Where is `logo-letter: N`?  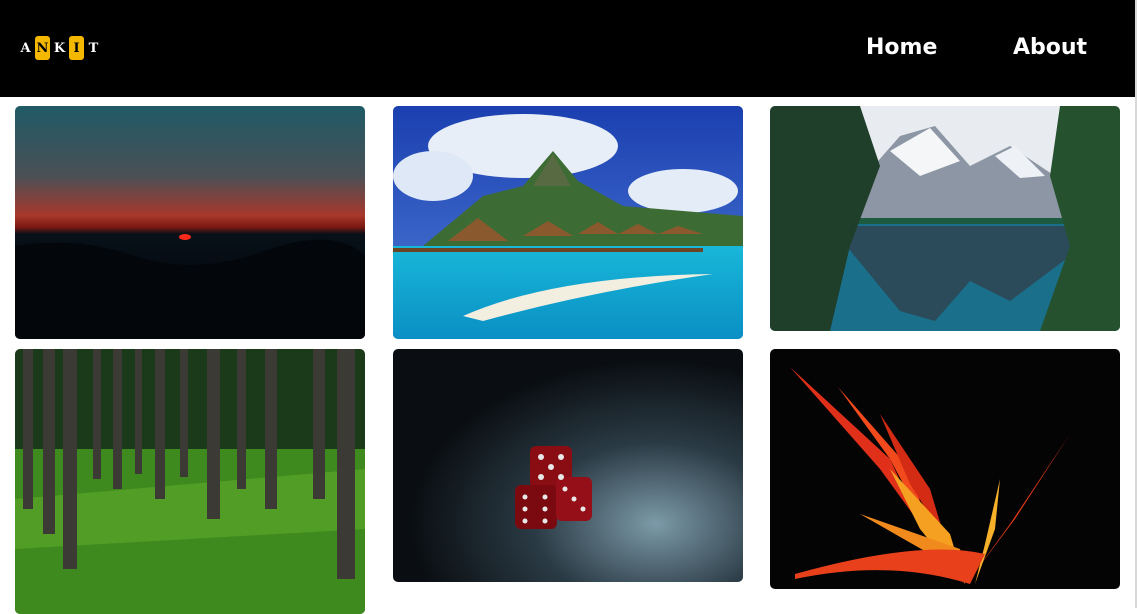
logo-letter: N is located at coordinates (42, 48).